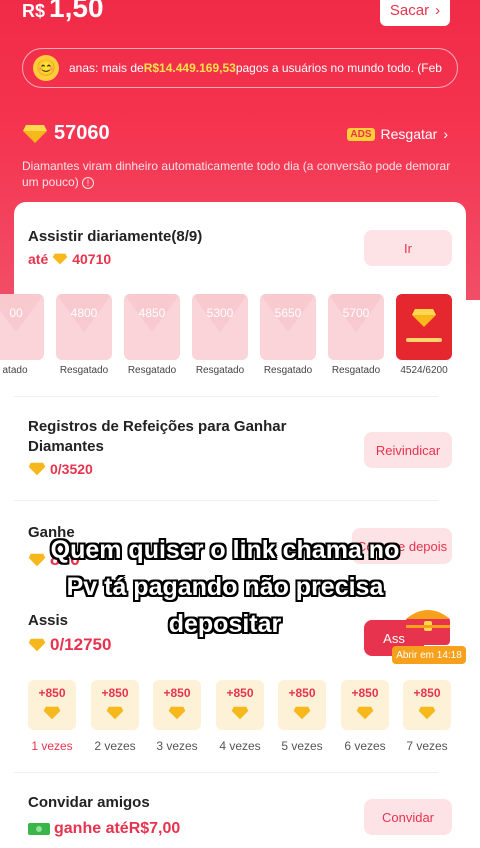 This screenshot has width=480, height=848. I want to click on reward-envelope: 5700, so click(356, 327).